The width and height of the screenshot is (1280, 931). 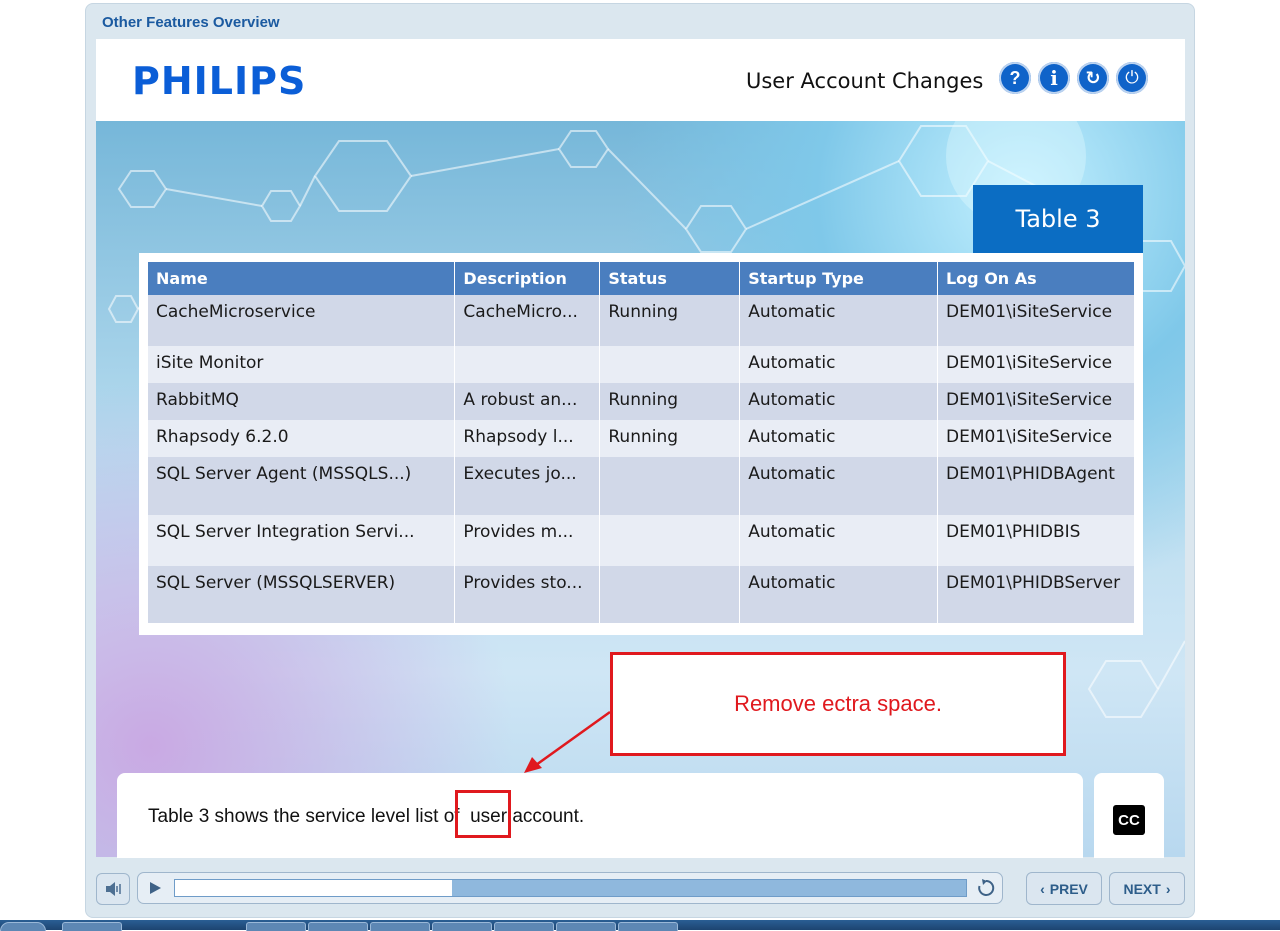 I want to click on info-button: i, so click(x=1054, y=78).